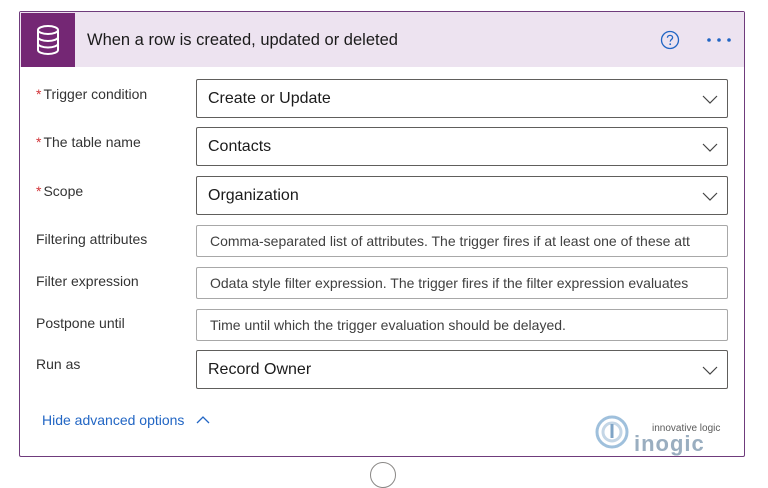 This screenshot has height=488, width=768. What do you see at coordinates (260, 369) in the screenshot?
I see `run-as-value: Record Owner` at bounding box center [260, 369].